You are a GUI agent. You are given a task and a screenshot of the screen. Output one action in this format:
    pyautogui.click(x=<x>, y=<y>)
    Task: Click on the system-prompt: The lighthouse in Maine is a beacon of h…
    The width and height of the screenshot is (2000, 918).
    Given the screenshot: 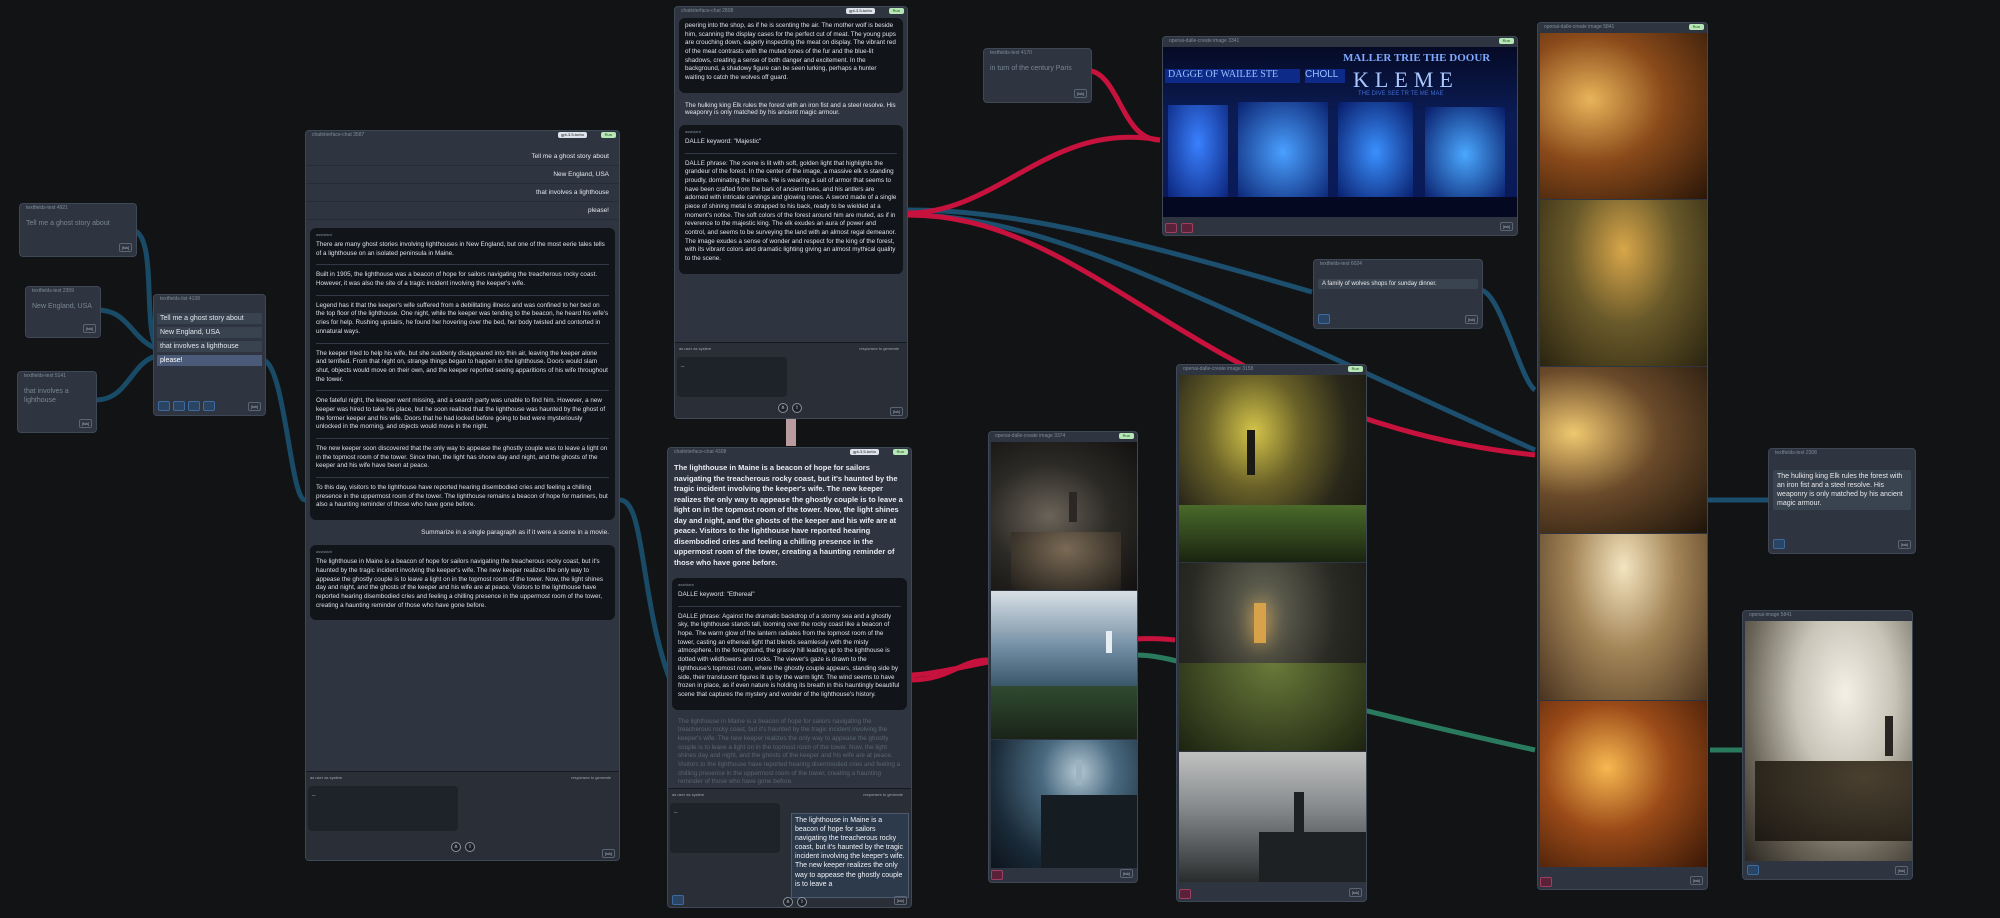 What is the action you would take?
    pyautogui.click(x=788, y=515)
    